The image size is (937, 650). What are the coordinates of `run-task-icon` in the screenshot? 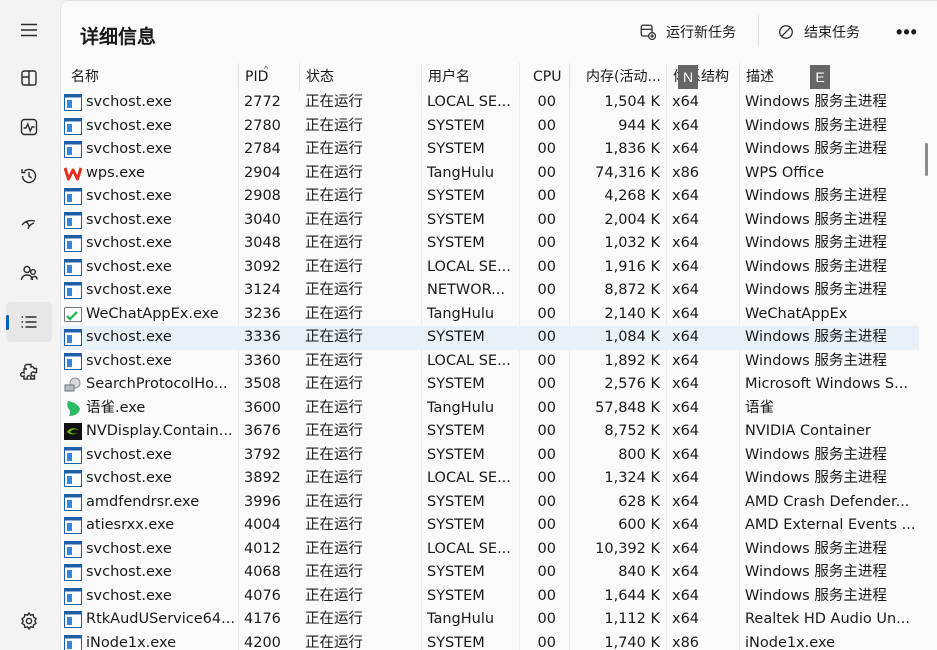 It's located at (648, 32).